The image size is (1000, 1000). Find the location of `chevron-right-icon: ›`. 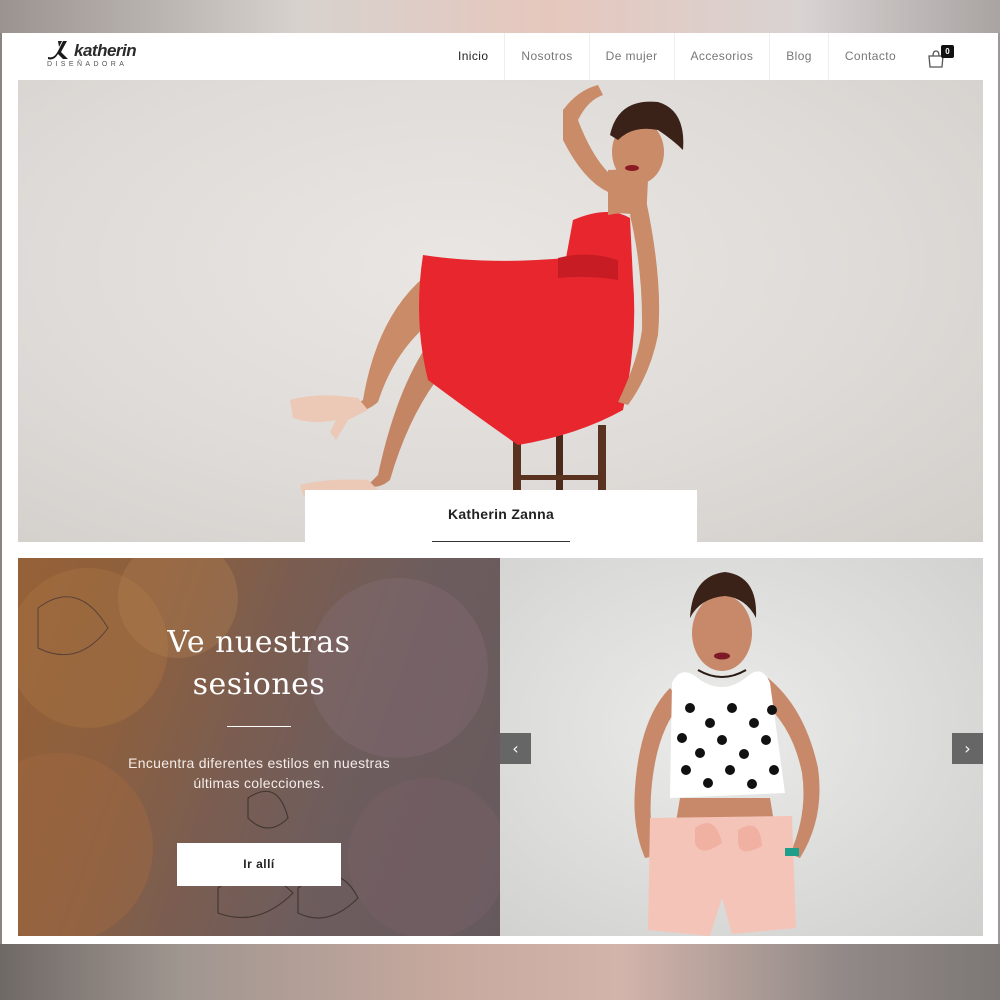

chevron-right-icon: › is located at coordinates (967, 748).